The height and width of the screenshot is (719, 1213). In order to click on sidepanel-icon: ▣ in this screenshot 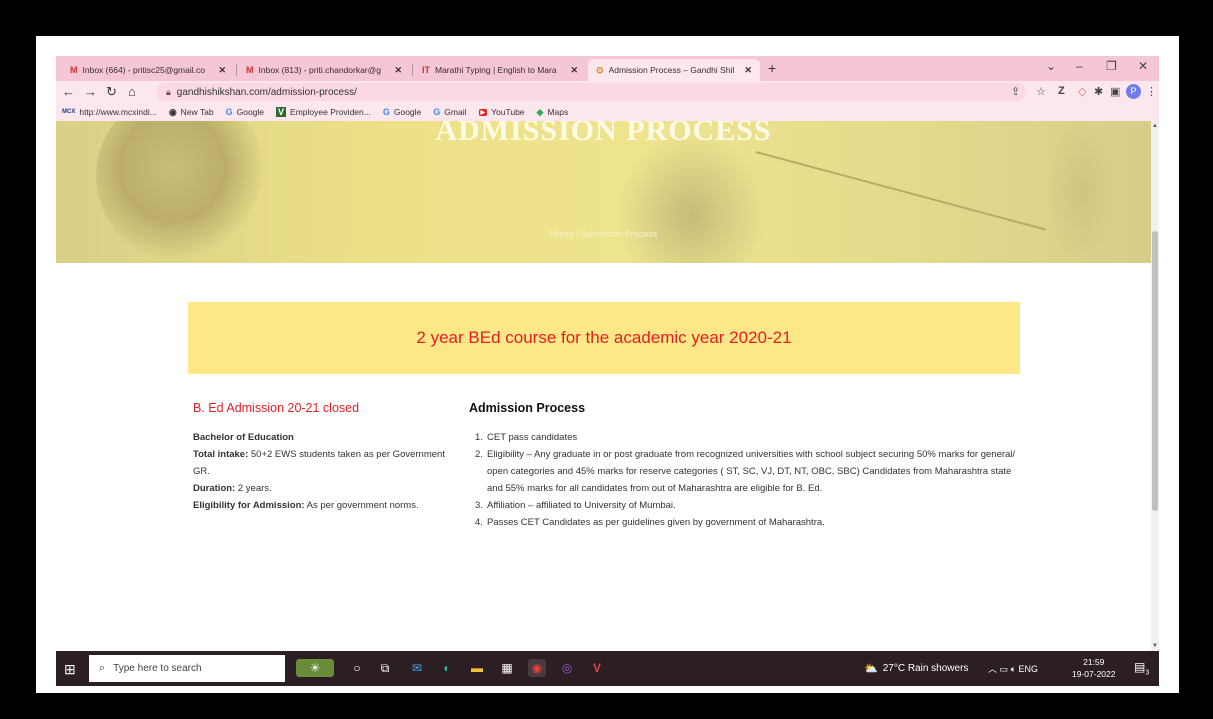, I will do `click(1115, 91)`.